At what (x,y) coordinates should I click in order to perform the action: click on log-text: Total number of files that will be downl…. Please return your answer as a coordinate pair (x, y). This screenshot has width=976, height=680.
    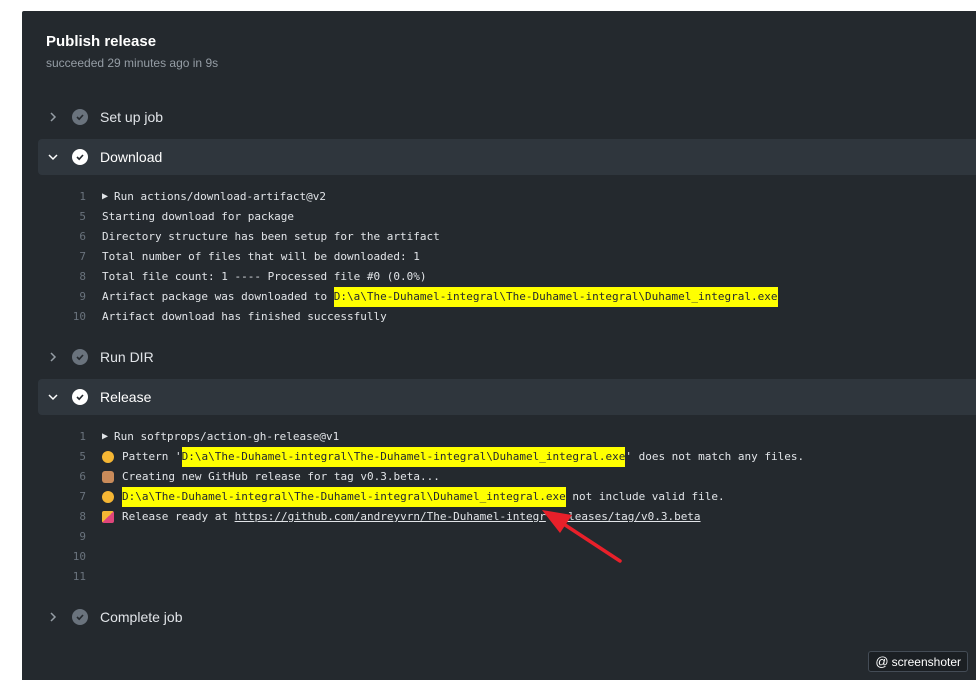
    Looking at the image, I should click on (261, 256).